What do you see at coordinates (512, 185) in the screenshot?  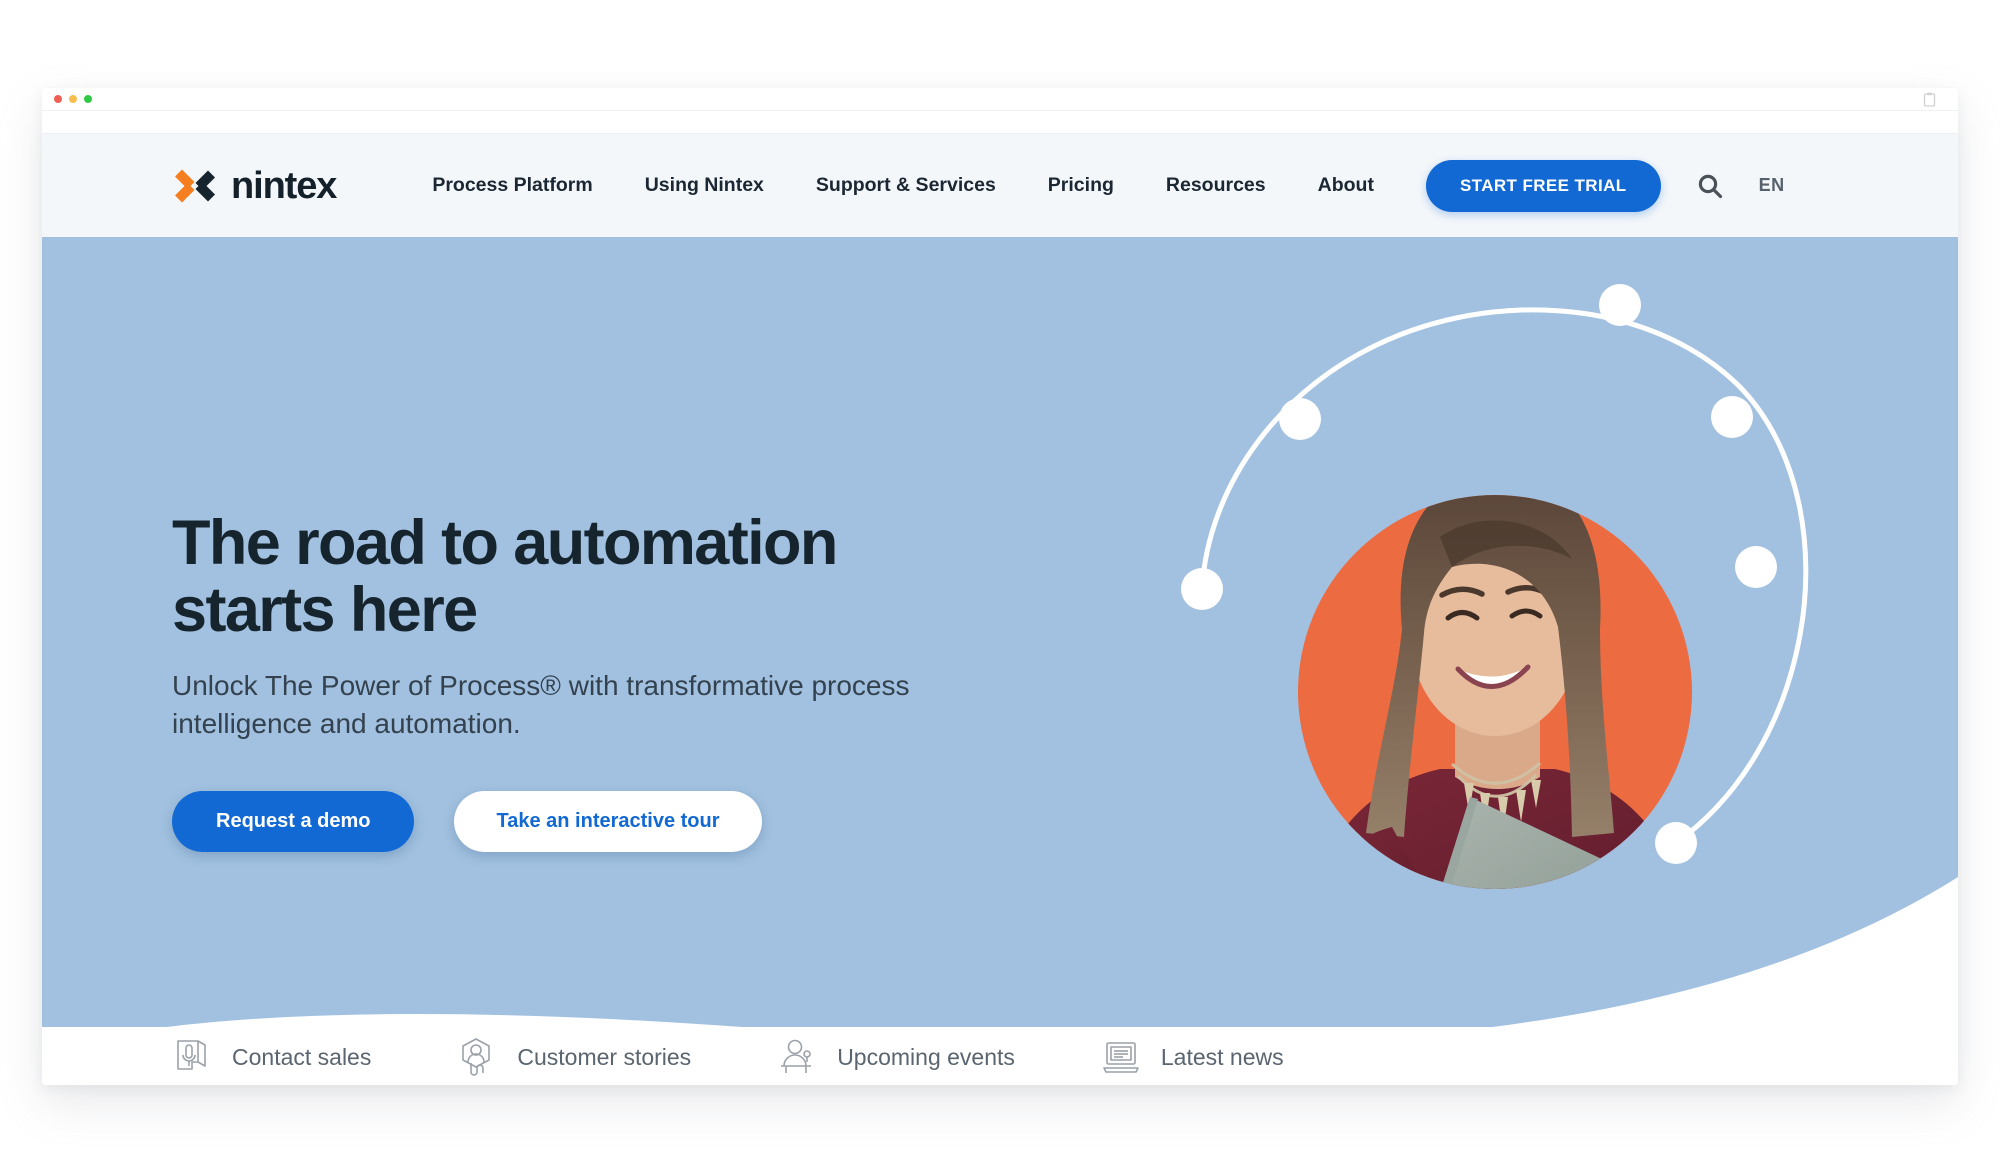 I see `nav-item-process-platform: Process Platform` at bounding box center [512, 185].